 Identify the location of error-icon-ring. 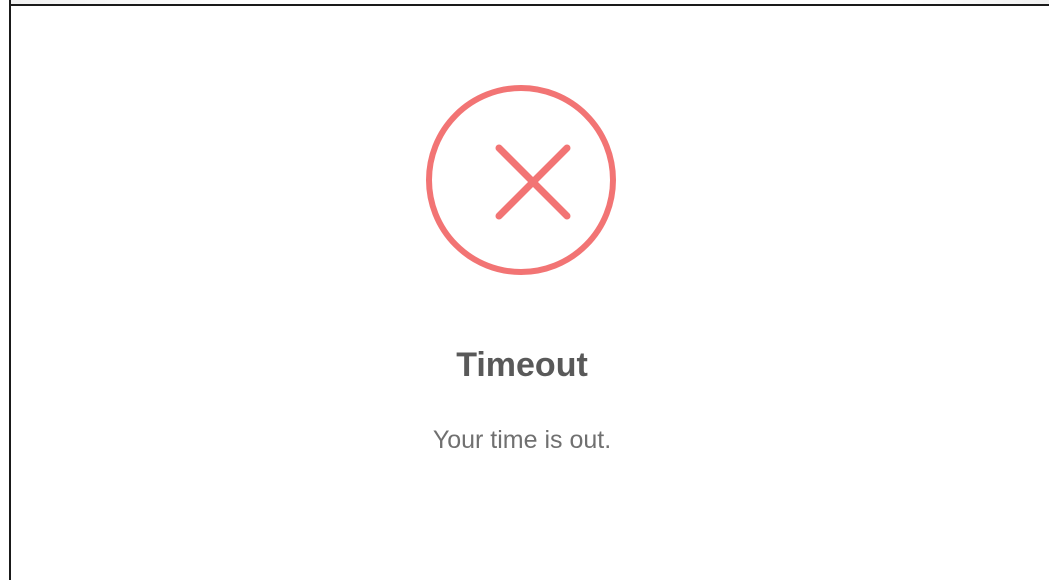
(521, 180).